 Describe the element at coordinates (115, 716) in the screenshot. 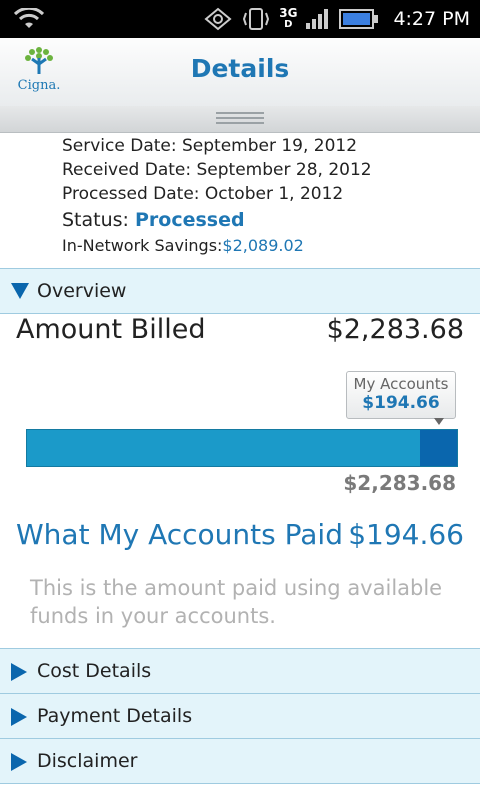

I see `payment-details-label: Payment Details` at that location.